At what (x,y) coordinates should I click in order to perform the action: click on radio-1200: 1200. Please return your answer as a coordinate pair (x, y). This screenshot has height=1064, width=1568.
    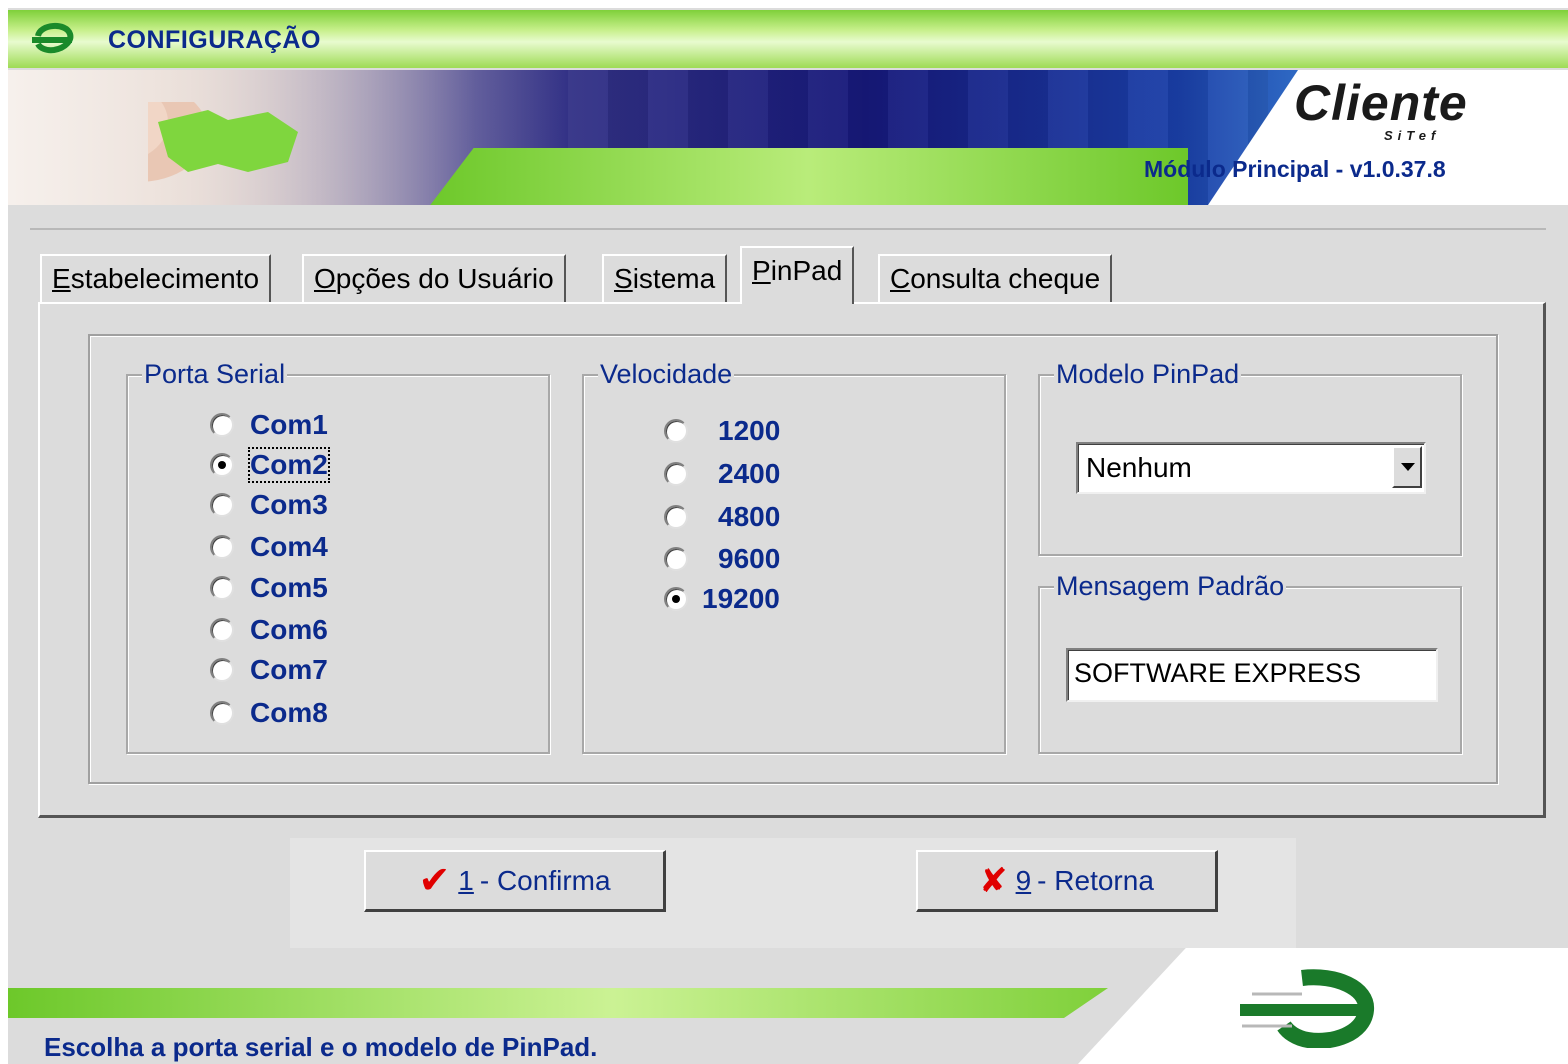
    Looking at the image, I should click on (722, 431).